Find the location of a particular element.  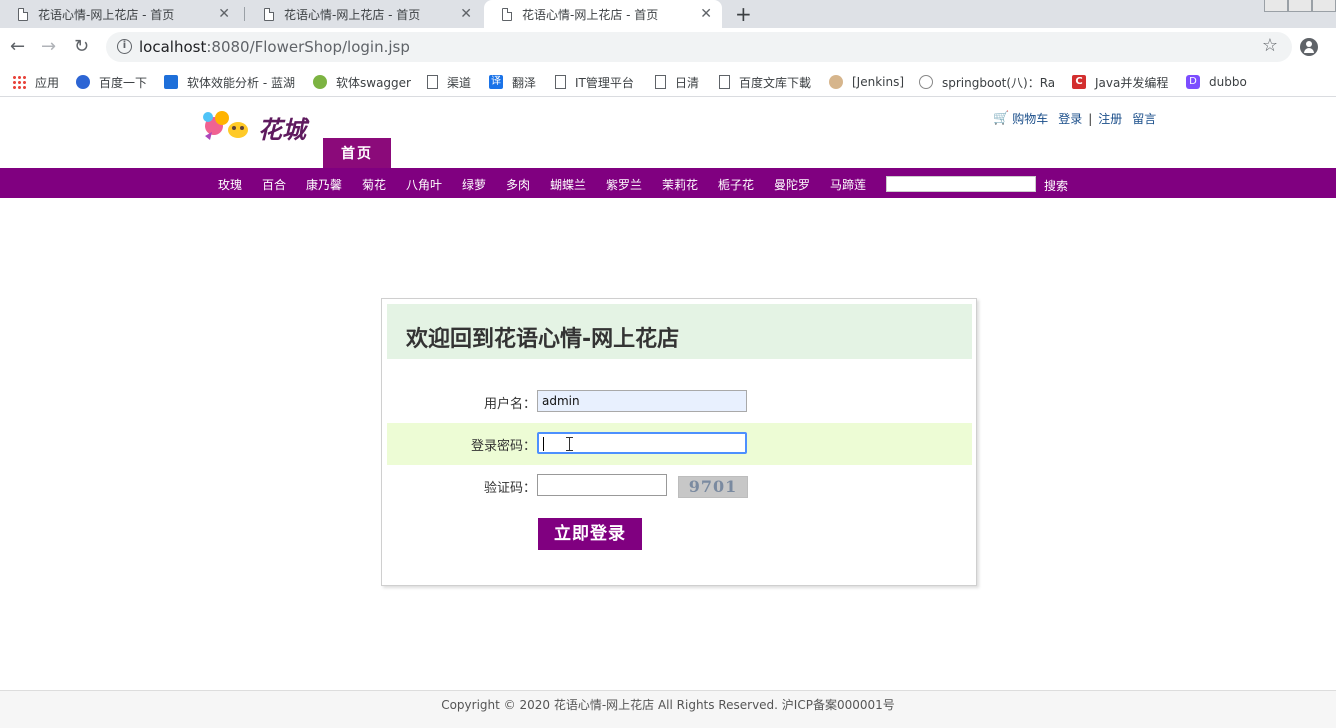

category-link: 曼陀罗 is located at coordinates (792, 184).